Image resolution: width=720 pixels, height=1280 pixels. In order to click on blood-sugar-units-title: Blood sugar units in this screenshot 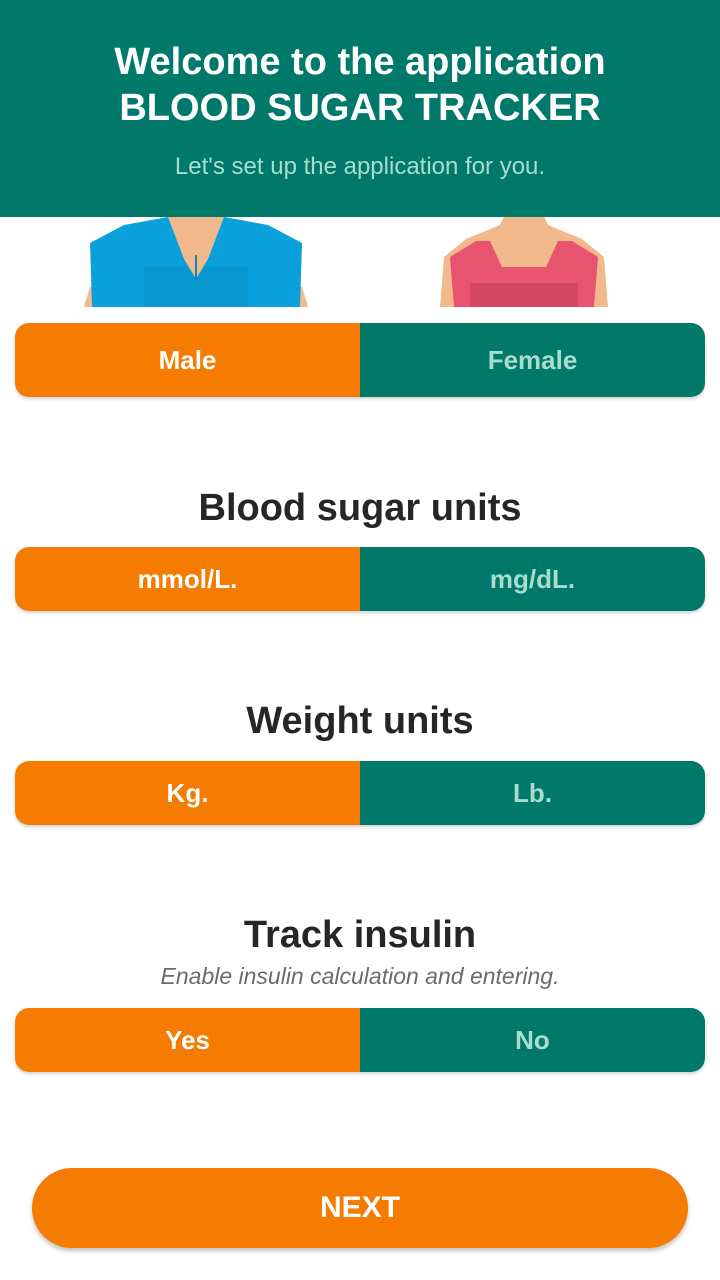, I will do `click(360, 508)`.